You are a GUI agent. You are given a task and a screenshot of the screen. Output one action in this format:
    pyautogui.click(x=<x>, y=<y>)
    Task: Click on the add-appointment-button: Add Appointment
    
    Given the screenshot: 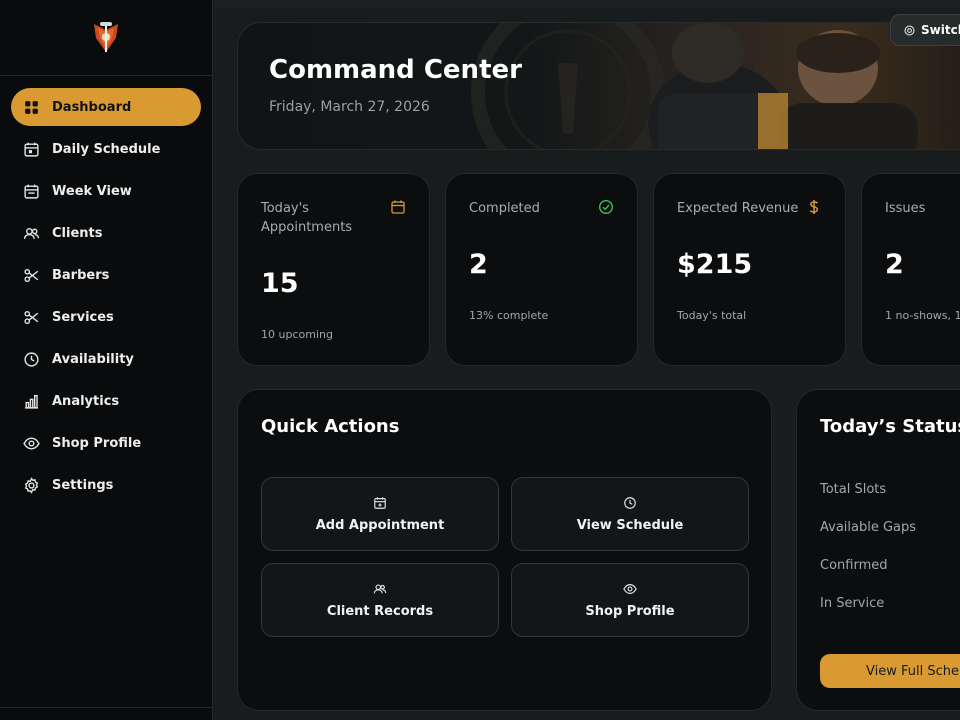 What is the action you would take?
    pyautogui.click(x=380, y=514)
    